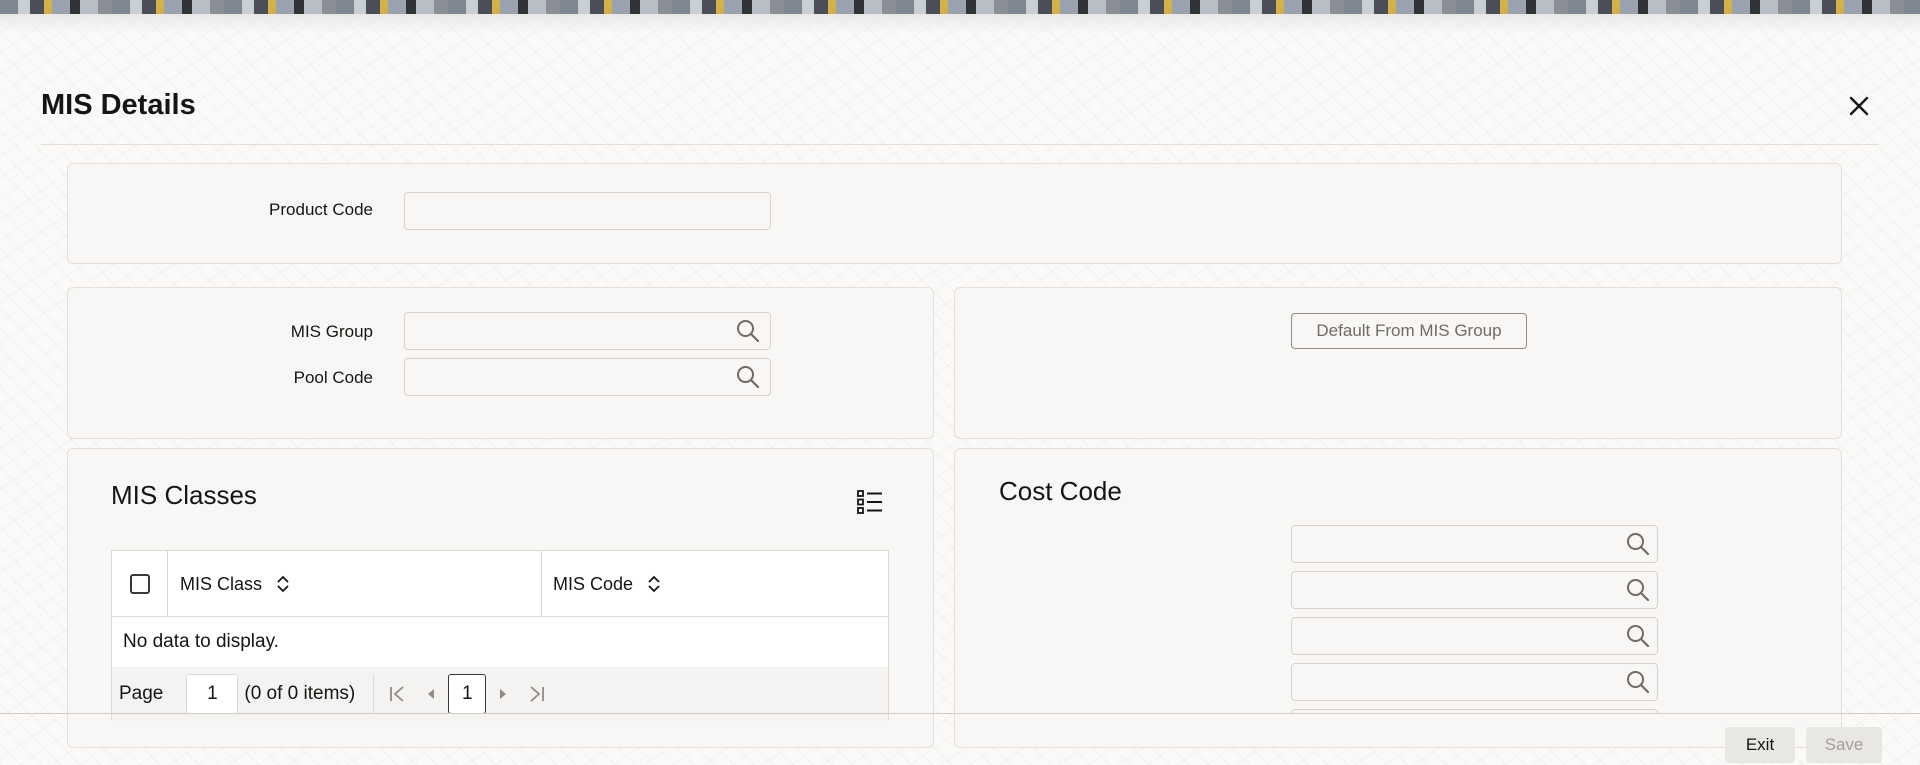 The height and width of the screenshot is (765, 1920). What do you see at coordinates (1409, 331) in the screenshot?
I see `default-from-mis-group-button: Default From MIS Group` at bounding box center [1409, 331].